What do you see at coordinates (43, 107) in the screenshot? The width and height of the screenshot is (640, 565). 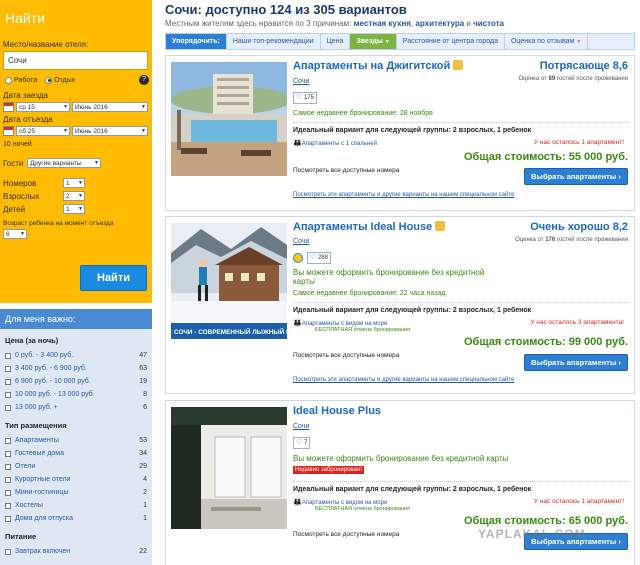 I see `checkin-day-select: ср 15` at bounding box center [43, 107].